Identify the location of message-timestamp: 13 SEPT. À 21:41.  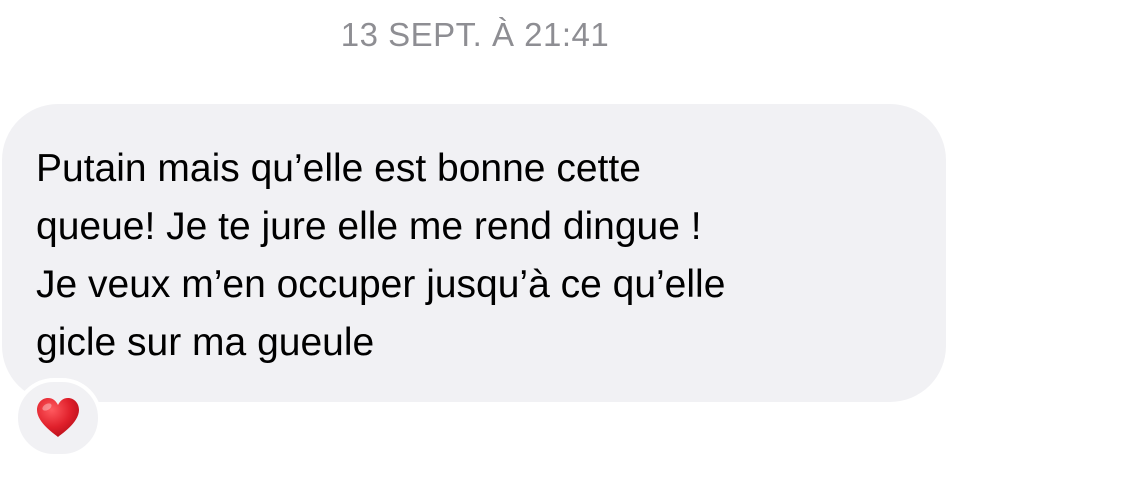
(475, 34).